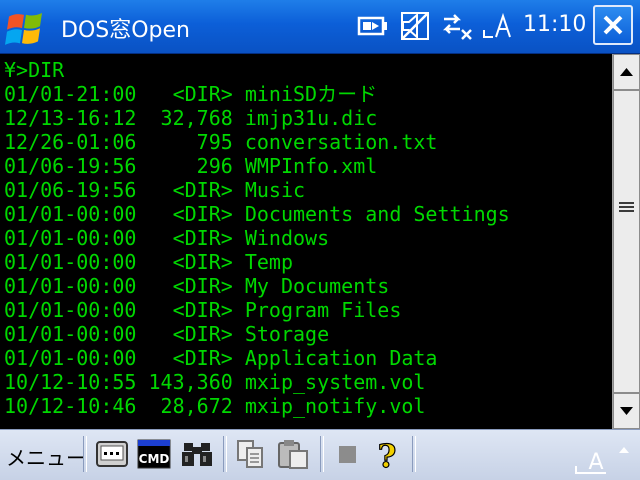  What do you see at coordinates (626, 207) in the screenshot?
I see `scroll-thumb-grip-icon` at bounding box center [626, 207].